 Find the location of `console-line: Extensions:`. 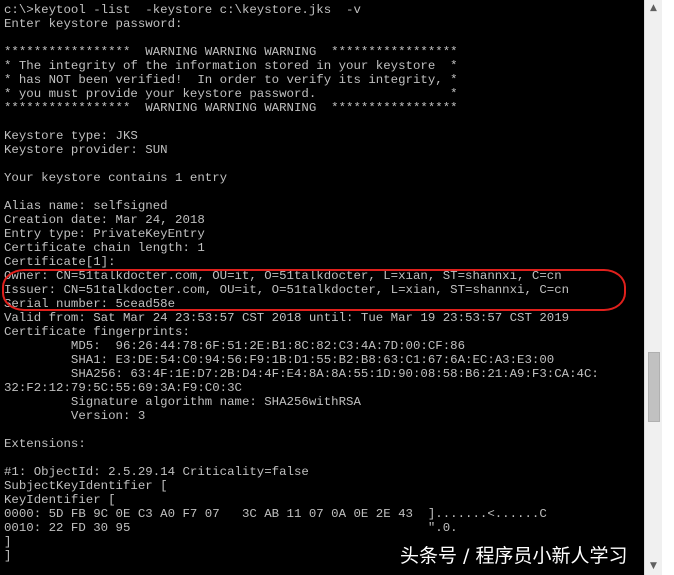

console-line: Extensions: is located at coordinates (45, 444).